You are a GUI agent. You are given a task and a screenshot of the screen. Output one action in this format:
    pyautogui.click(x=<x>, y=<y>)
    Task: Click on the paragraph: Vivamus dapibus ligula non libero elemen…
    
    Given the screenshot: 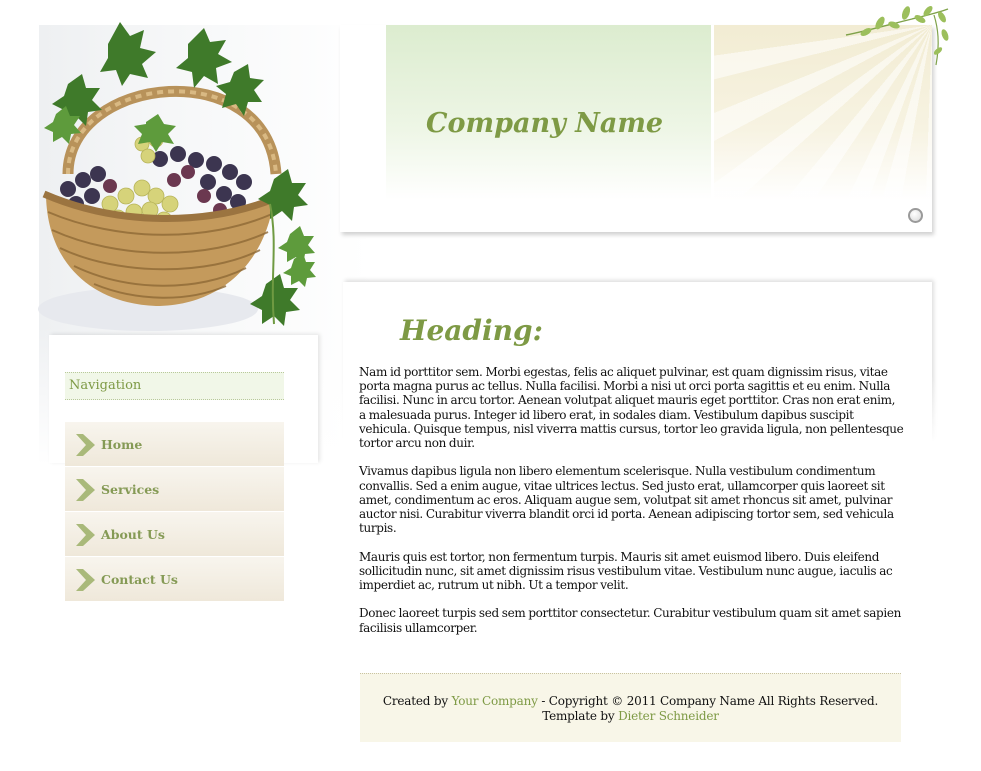 What is the action you would take?
    pyautogui.click(x=626, y=500)
    